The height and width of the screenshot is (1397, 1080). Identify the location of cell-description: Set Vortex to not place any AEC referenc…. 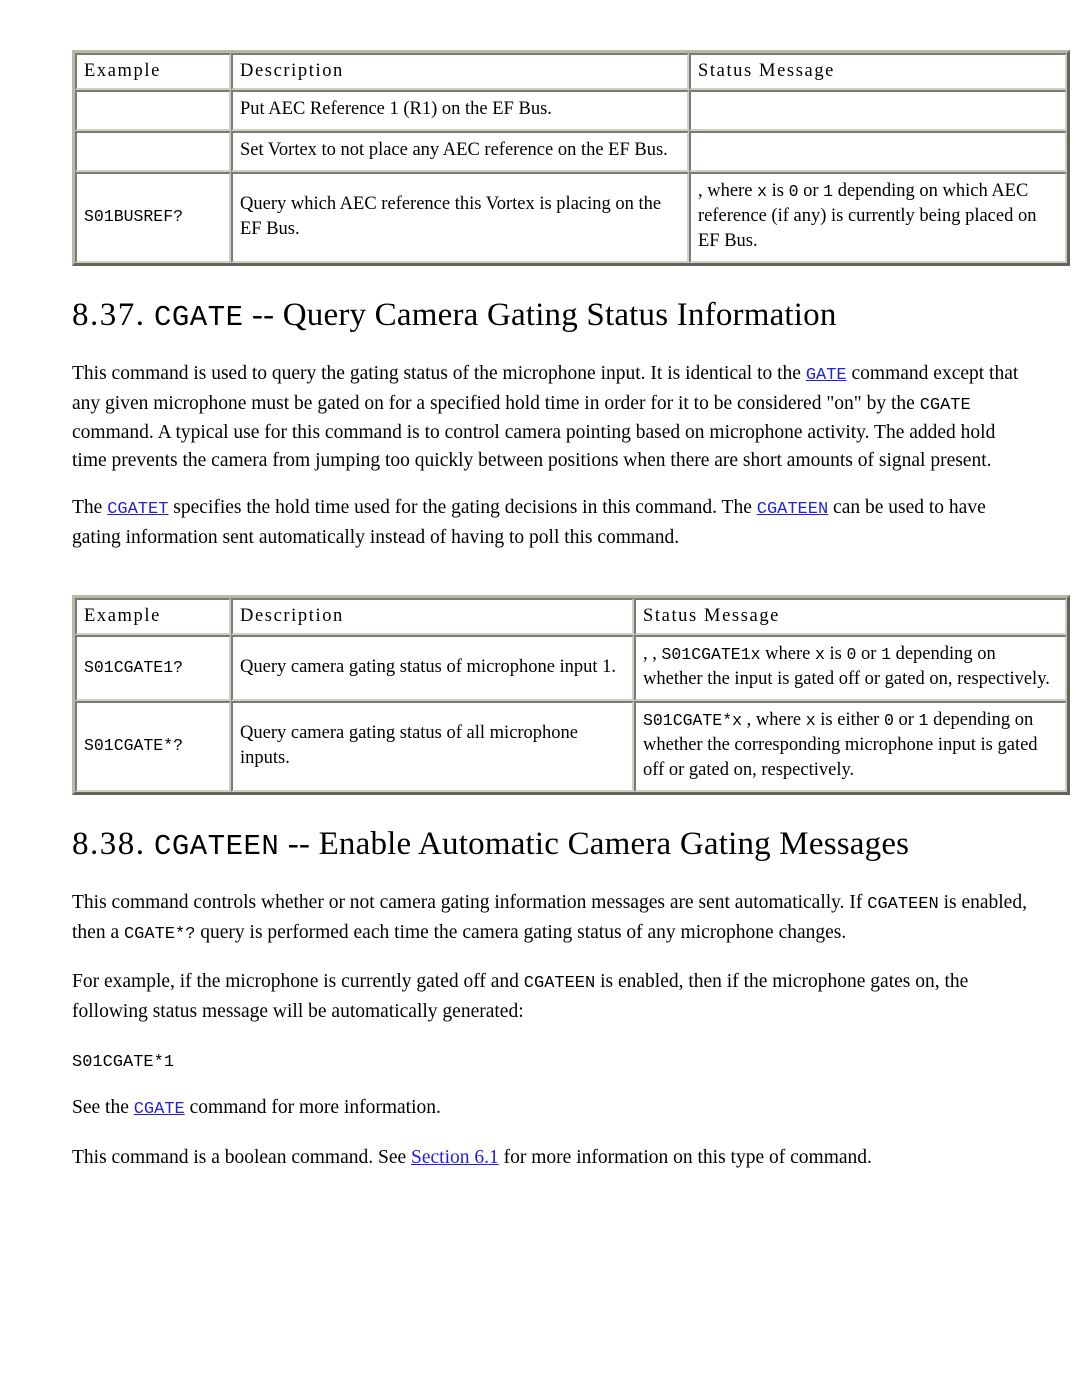
(460, 151).